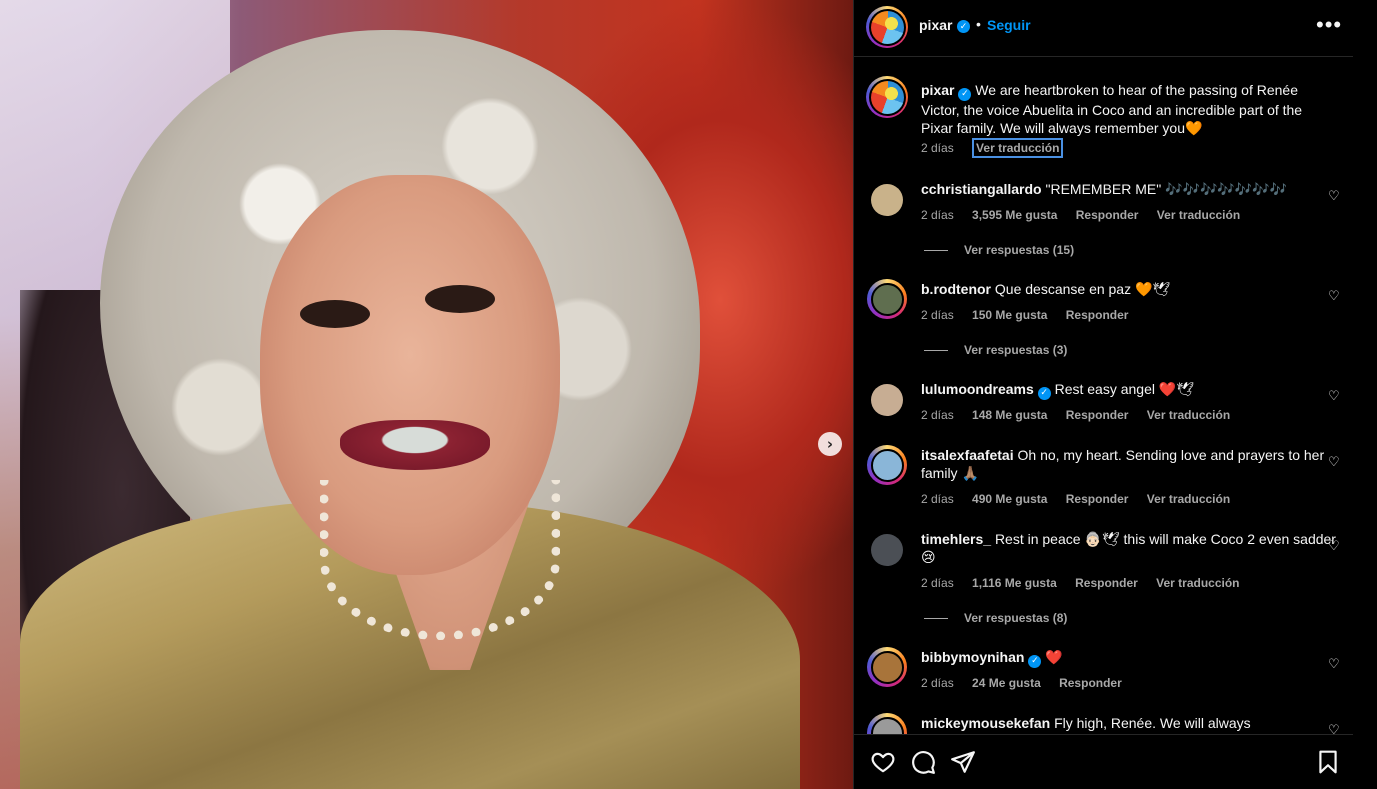 The width and height of the screenshot is (1377, 789). Describe the element at coordinates (981, 189) in the screenshot. I see `comment-username: cchristiangallardo` at that location.